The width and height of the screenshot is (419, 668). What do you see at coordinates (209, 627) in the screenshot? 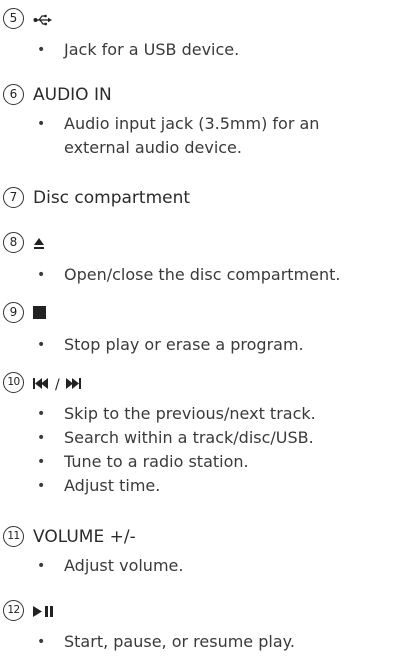
I see `item-12: 12 • Start, pause, or resume play.` at bounding box center [209, 627].